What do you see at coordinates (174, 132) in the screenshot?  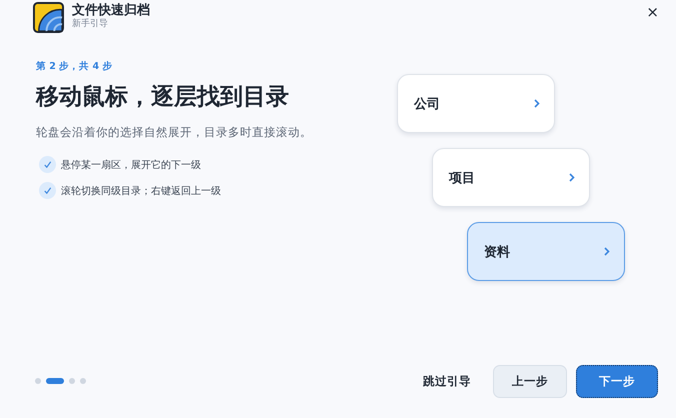 I see `step-description: 轮盘会沿着你的选择自然展开，目录多时直接滚动。` at bounding box center [174, 132].